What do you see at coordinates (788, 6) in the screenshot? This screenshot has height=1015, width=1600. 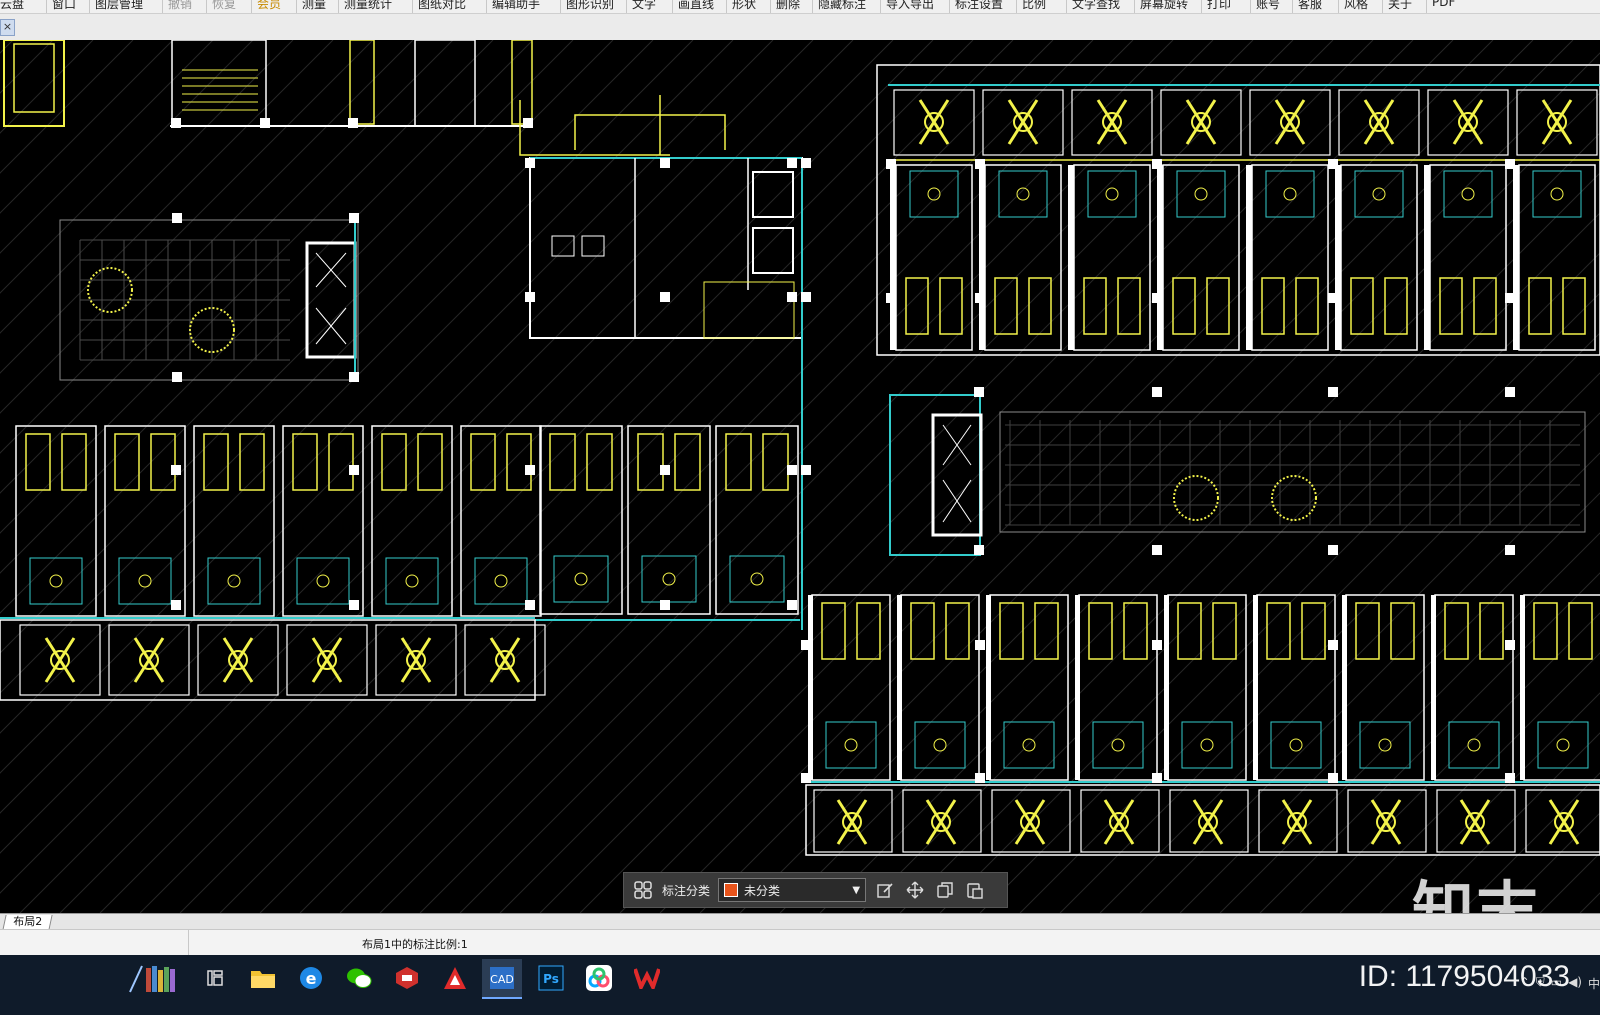 I see `menu-item: 删除` at bounding box center [788, 6].